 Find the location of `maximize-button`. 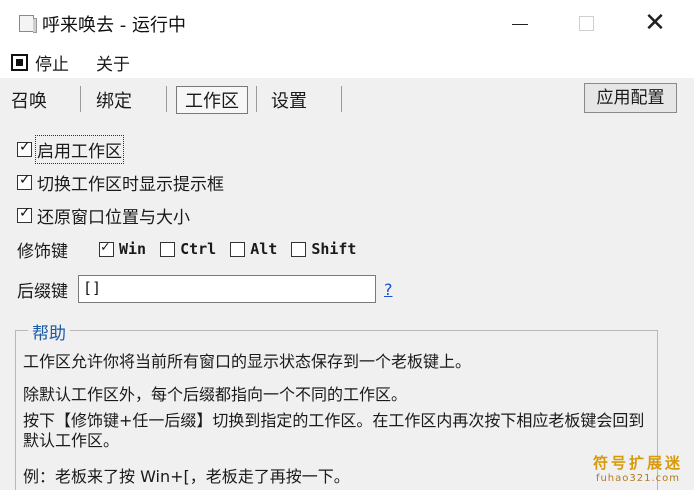

maximize-button is located at coordinates (586, 23).